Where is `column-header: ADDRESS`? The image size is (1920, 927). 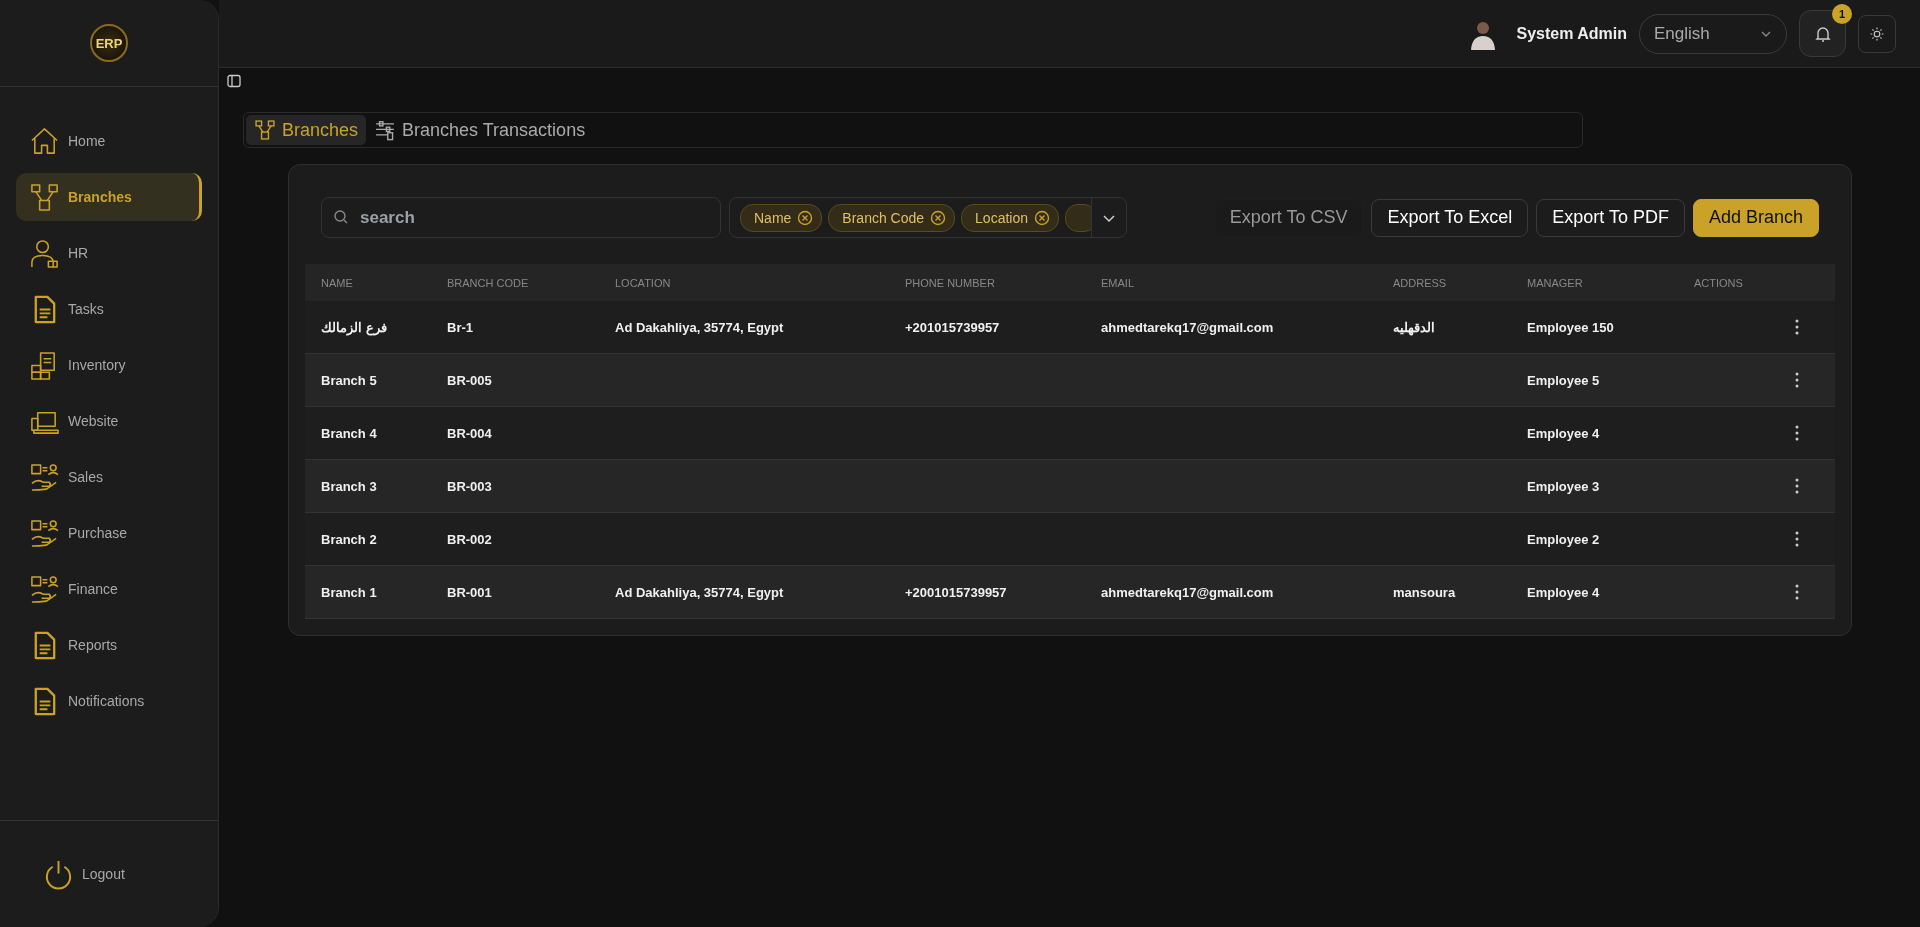 column-header: ADDRESS is located at coordinates (1420, 282).